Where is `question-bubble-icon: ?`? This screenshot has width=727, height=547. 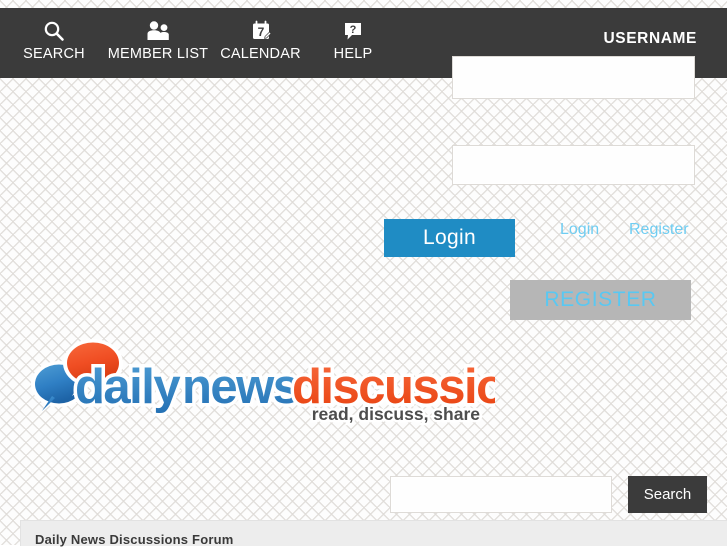 question-bubble-icon: ? is located at coordinates (353, 31).